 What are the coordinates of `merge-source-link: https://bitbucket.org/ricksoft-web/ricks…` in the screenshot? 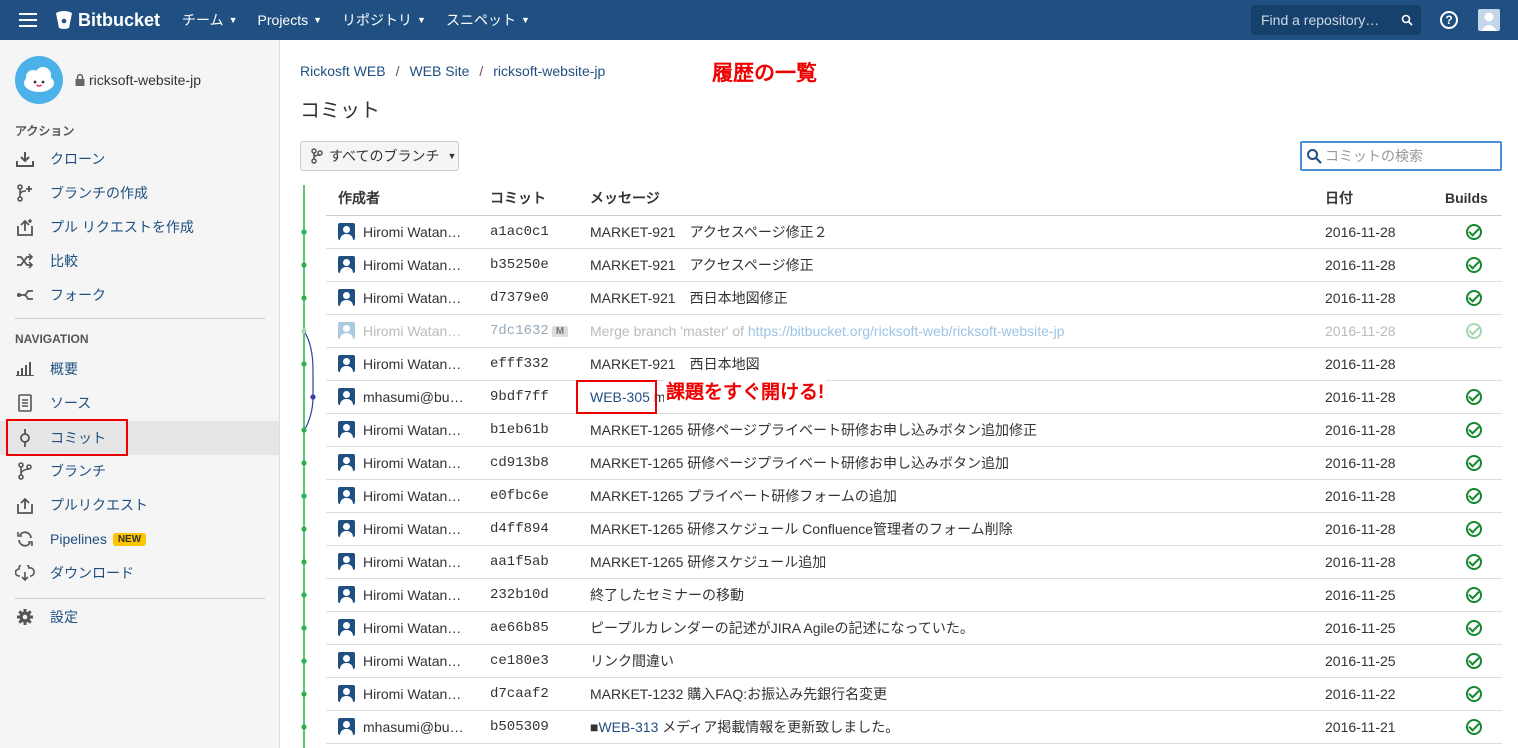 It's located at (906, 331).